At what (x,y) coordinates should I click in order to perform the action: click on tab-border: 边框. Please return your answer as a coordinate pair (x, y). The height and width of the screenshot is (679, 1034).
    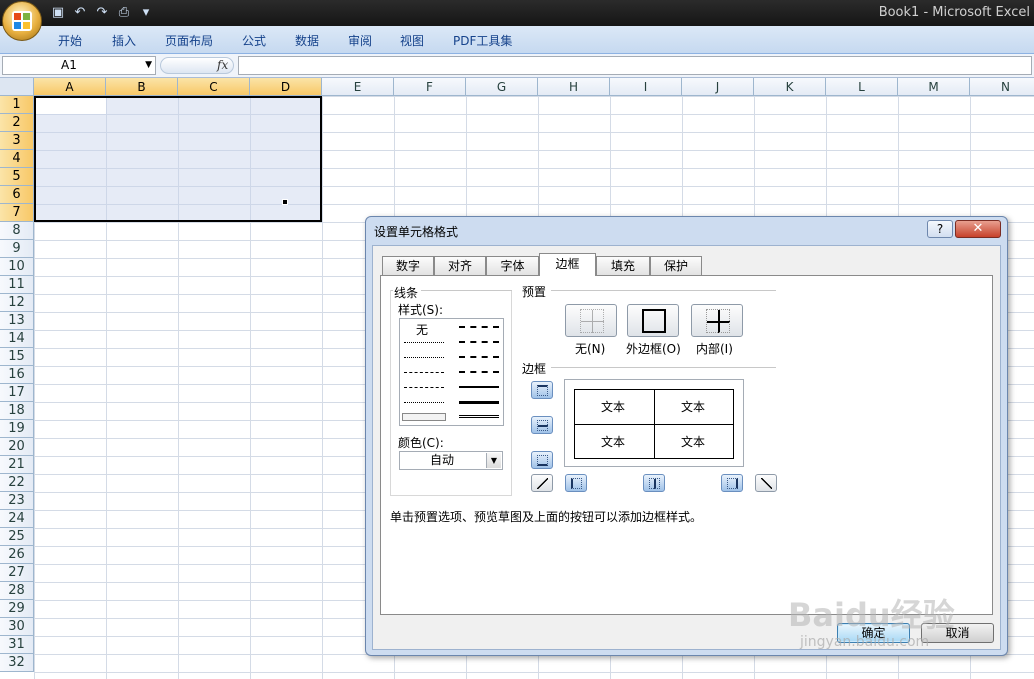
    Looking at the image, I should click on (567, 264).